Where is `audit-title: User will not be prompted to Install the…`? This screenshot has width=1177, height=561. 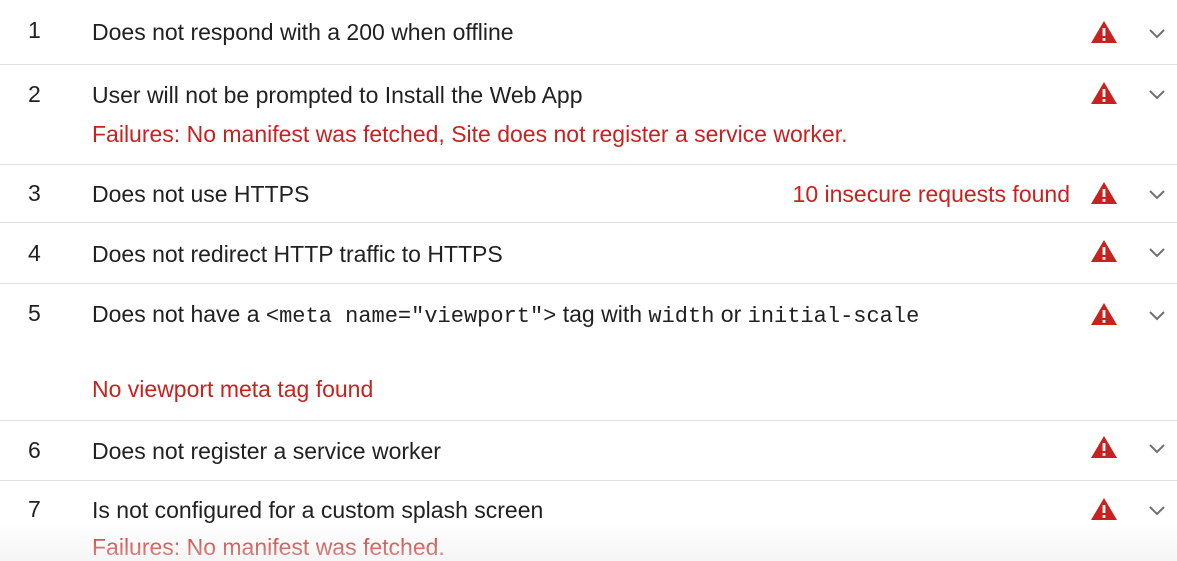
audit-title: User will not be prompted to Install the… is located at coordinates (337, 95).